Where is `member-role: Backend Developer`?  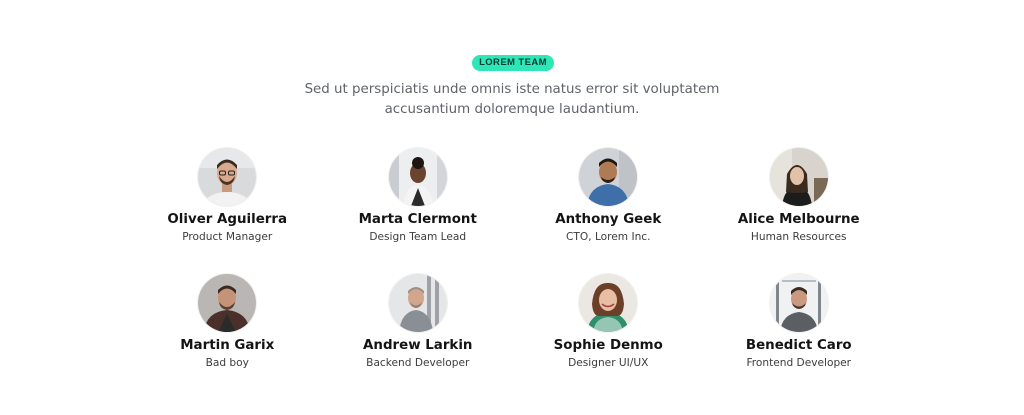
member-role: Backend Developer is located at coordinates (418, 363).